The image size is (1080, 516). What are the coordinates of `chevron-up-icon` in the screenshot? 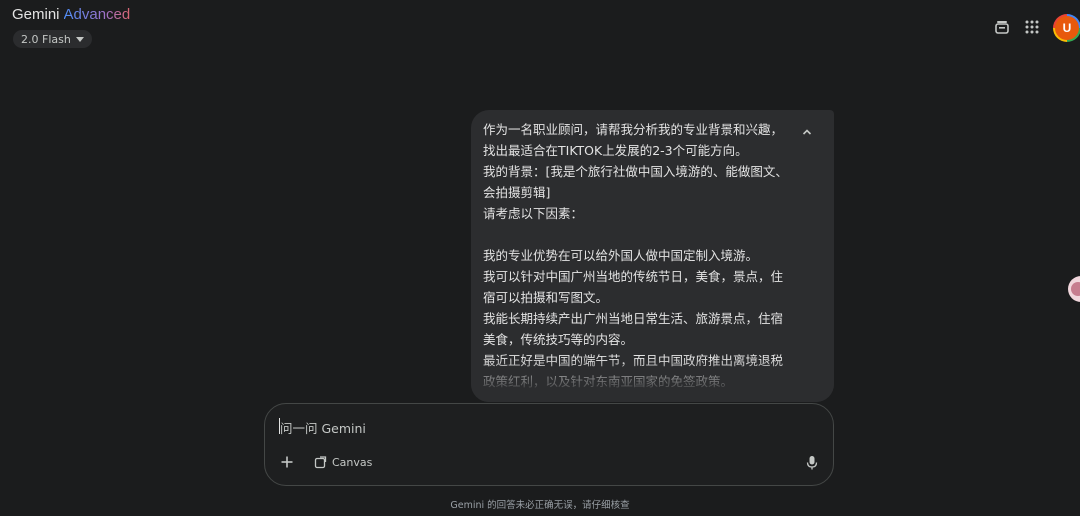 It's located at (807, 132).